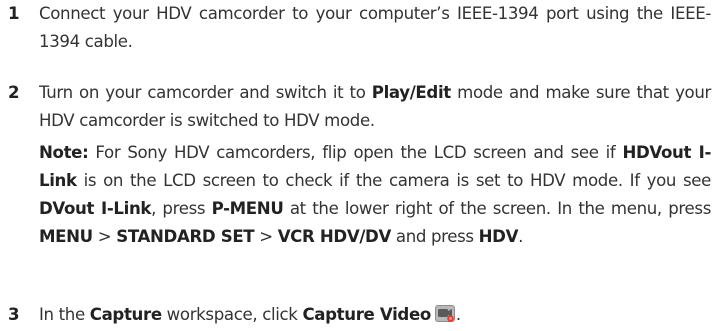  Describe the element at coordinates (205, 92) in the screenshot. I see `text: Turn on your camcorder and switch it to` at that location.